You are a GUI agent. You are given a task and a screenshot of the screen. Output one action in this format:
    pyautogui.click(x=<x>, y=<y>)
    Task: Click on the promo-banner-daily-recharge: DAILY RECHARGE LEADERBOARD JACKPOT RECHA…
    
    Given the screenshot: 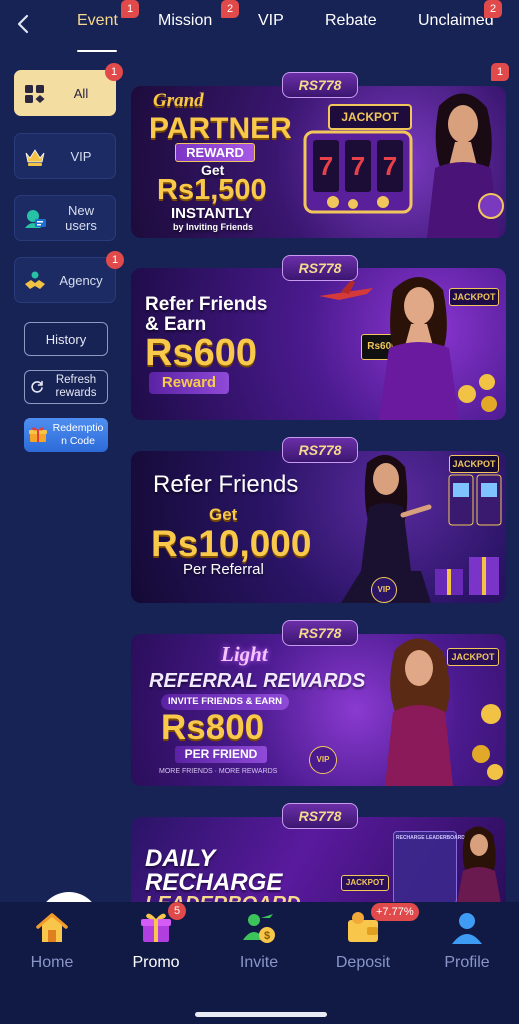 What is the action you would take?
    pyautogui.click(x=318, y=859)
    